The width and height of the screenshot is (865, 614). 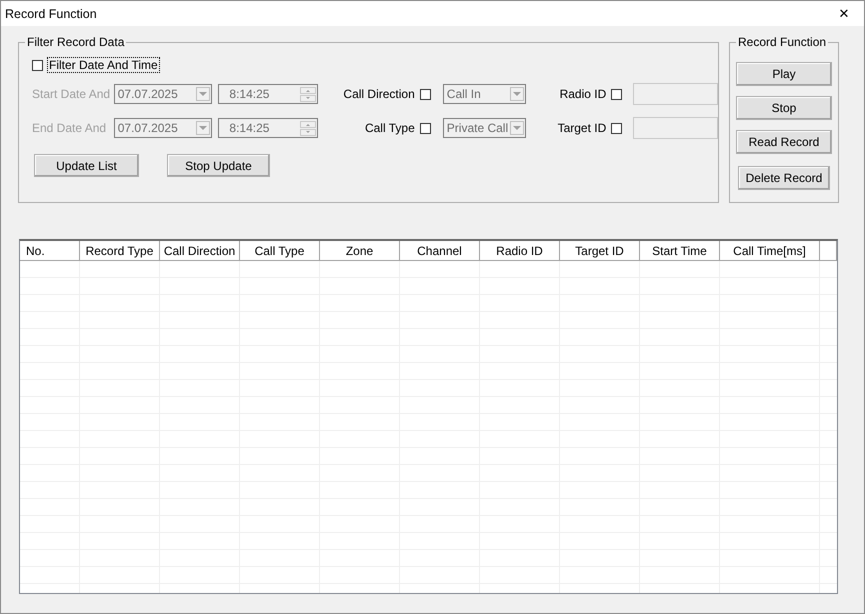 What do you see at coordinates (600, 250) in the screenshot?
I see `column-header: Target ID` at bounding box center [600, 250].